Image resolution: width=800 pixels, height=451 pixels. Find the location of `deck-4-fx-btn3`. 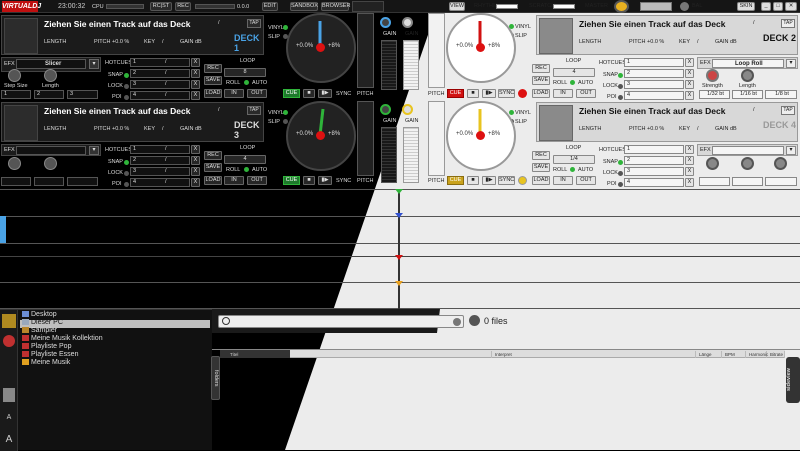

deck-4-fx-btn3 is located at coordinates (781, 181).